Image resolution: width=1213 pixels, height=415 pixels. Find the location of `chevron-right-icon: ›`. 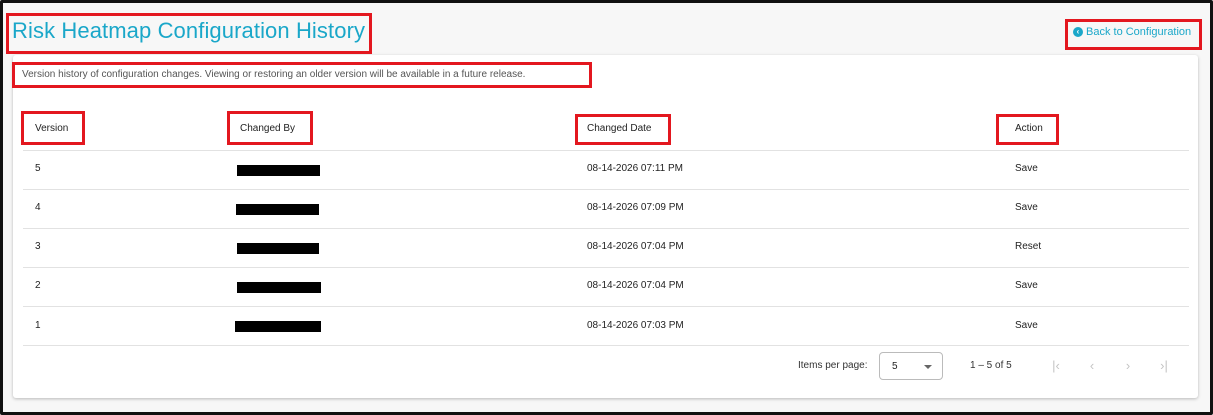

chevron-right-icon: › is located at coordinates (1128, 365).